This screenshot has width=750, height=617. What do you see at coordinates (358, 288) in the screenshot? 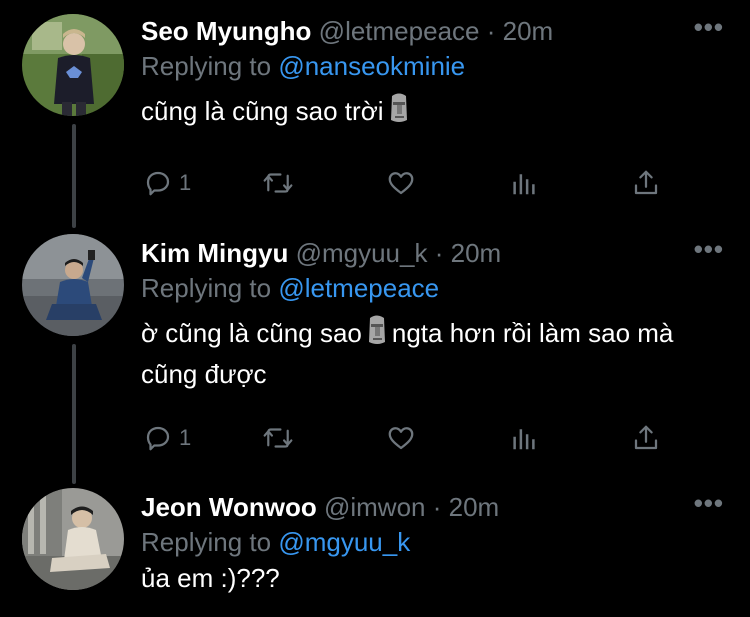
I see `mention-link: @letmepeace` at bounding box center [358, 288].